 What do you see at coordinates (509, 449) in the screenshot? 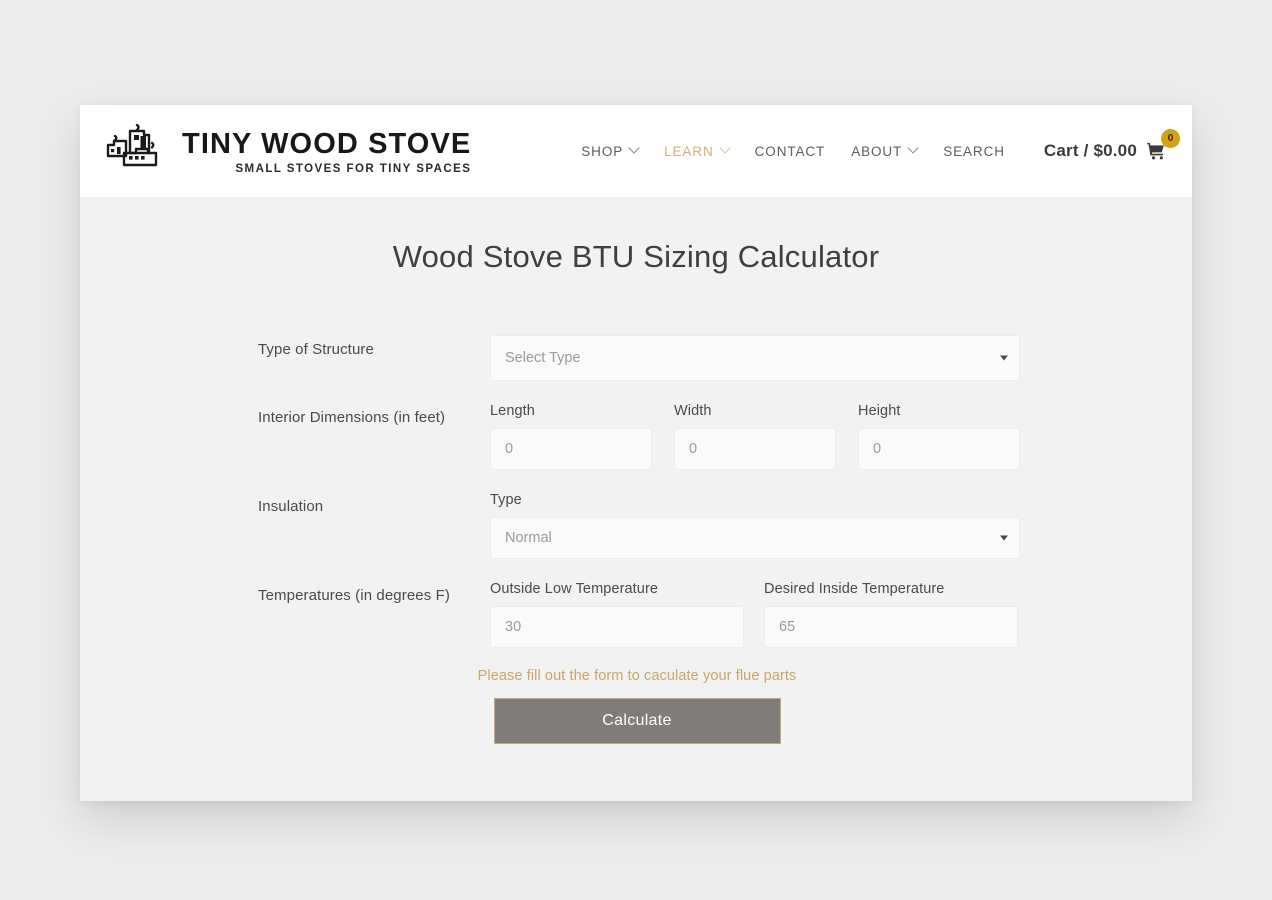
I see `length-value: 0` at bounding box center [509, 449].